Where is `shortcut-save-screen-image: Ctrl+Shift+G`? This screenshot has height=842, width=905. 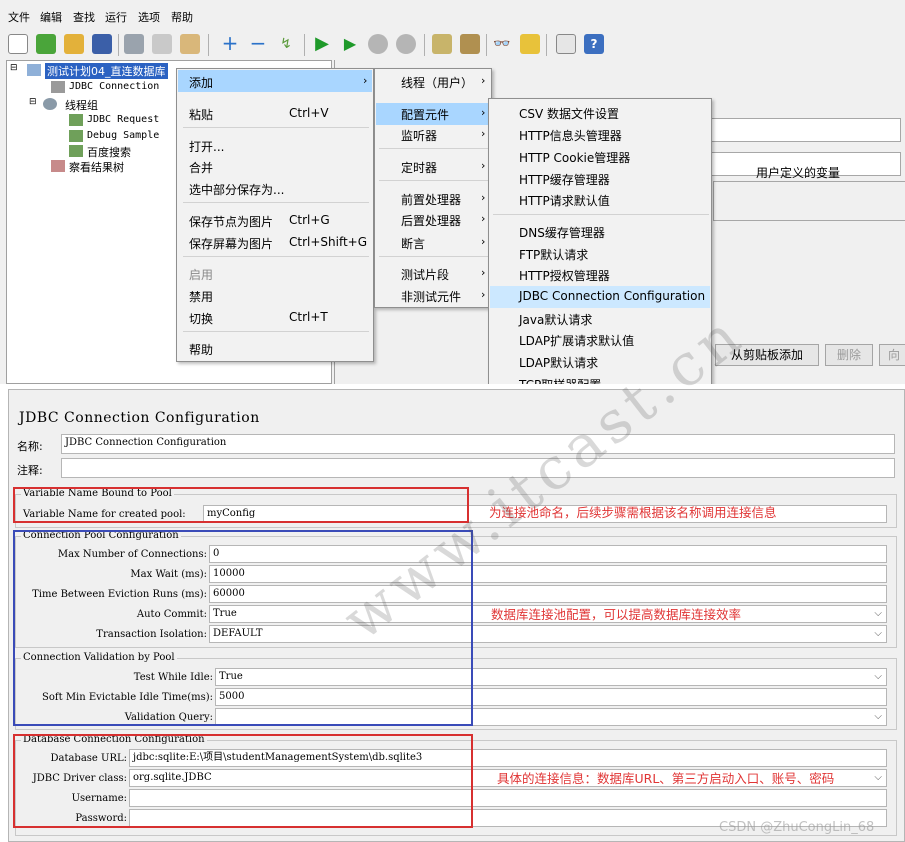
shortcut-save-screen-image: Ctrl+Shift+G is located at coordinates (328, 242).